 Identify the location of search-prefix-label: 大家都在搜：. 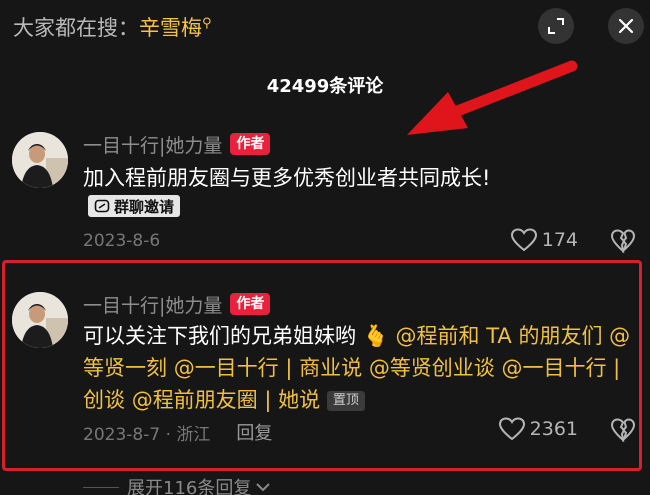
(76, 28).